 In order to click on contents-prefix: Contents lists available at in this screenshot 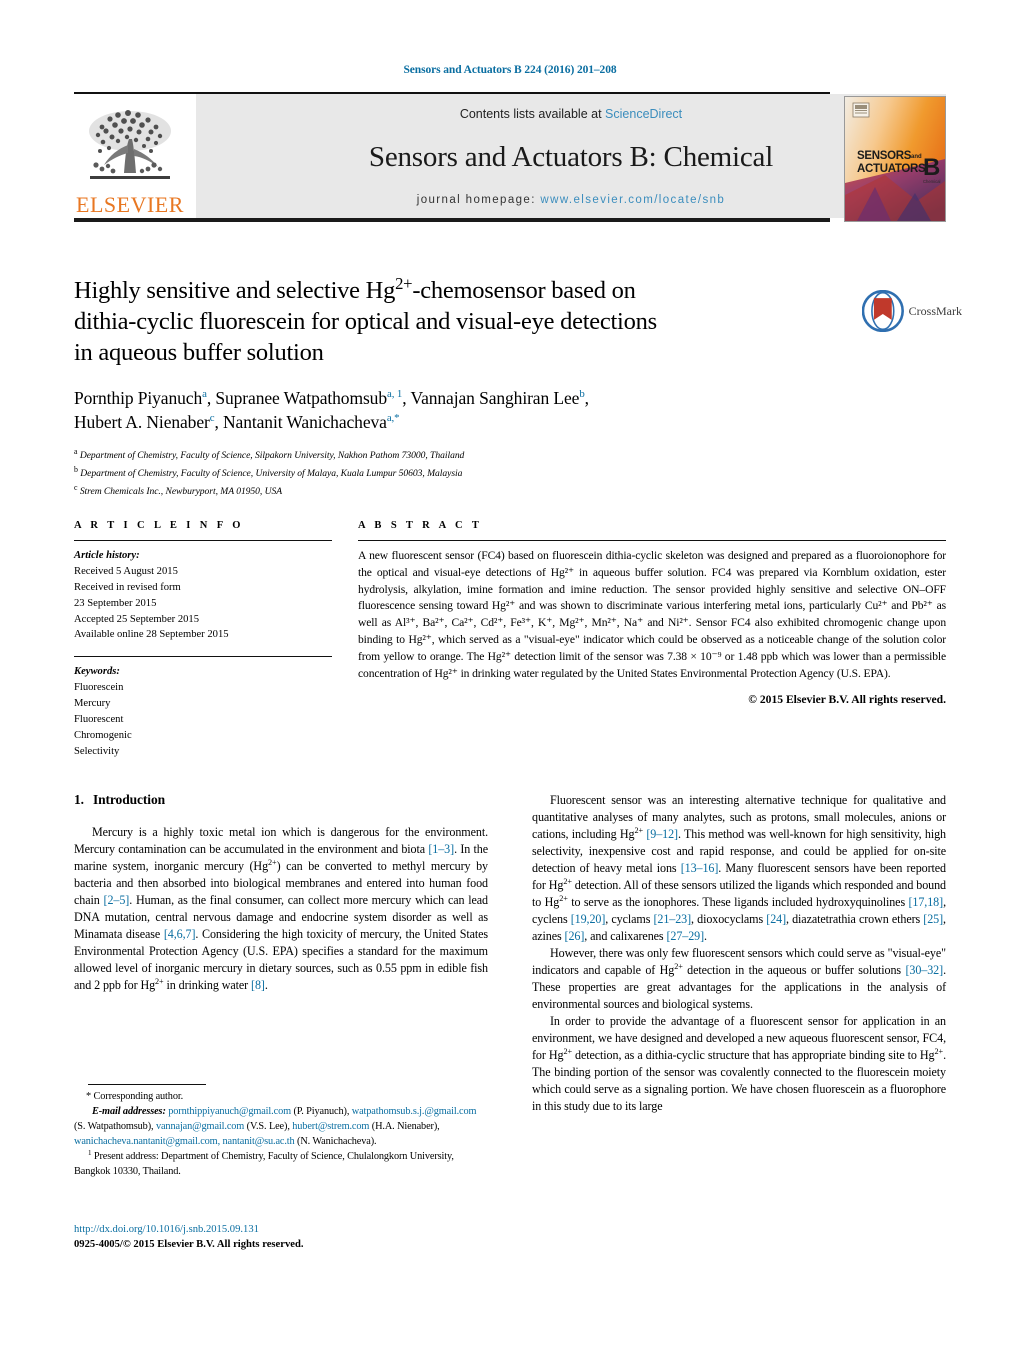, I will do `click(530, 114)`.